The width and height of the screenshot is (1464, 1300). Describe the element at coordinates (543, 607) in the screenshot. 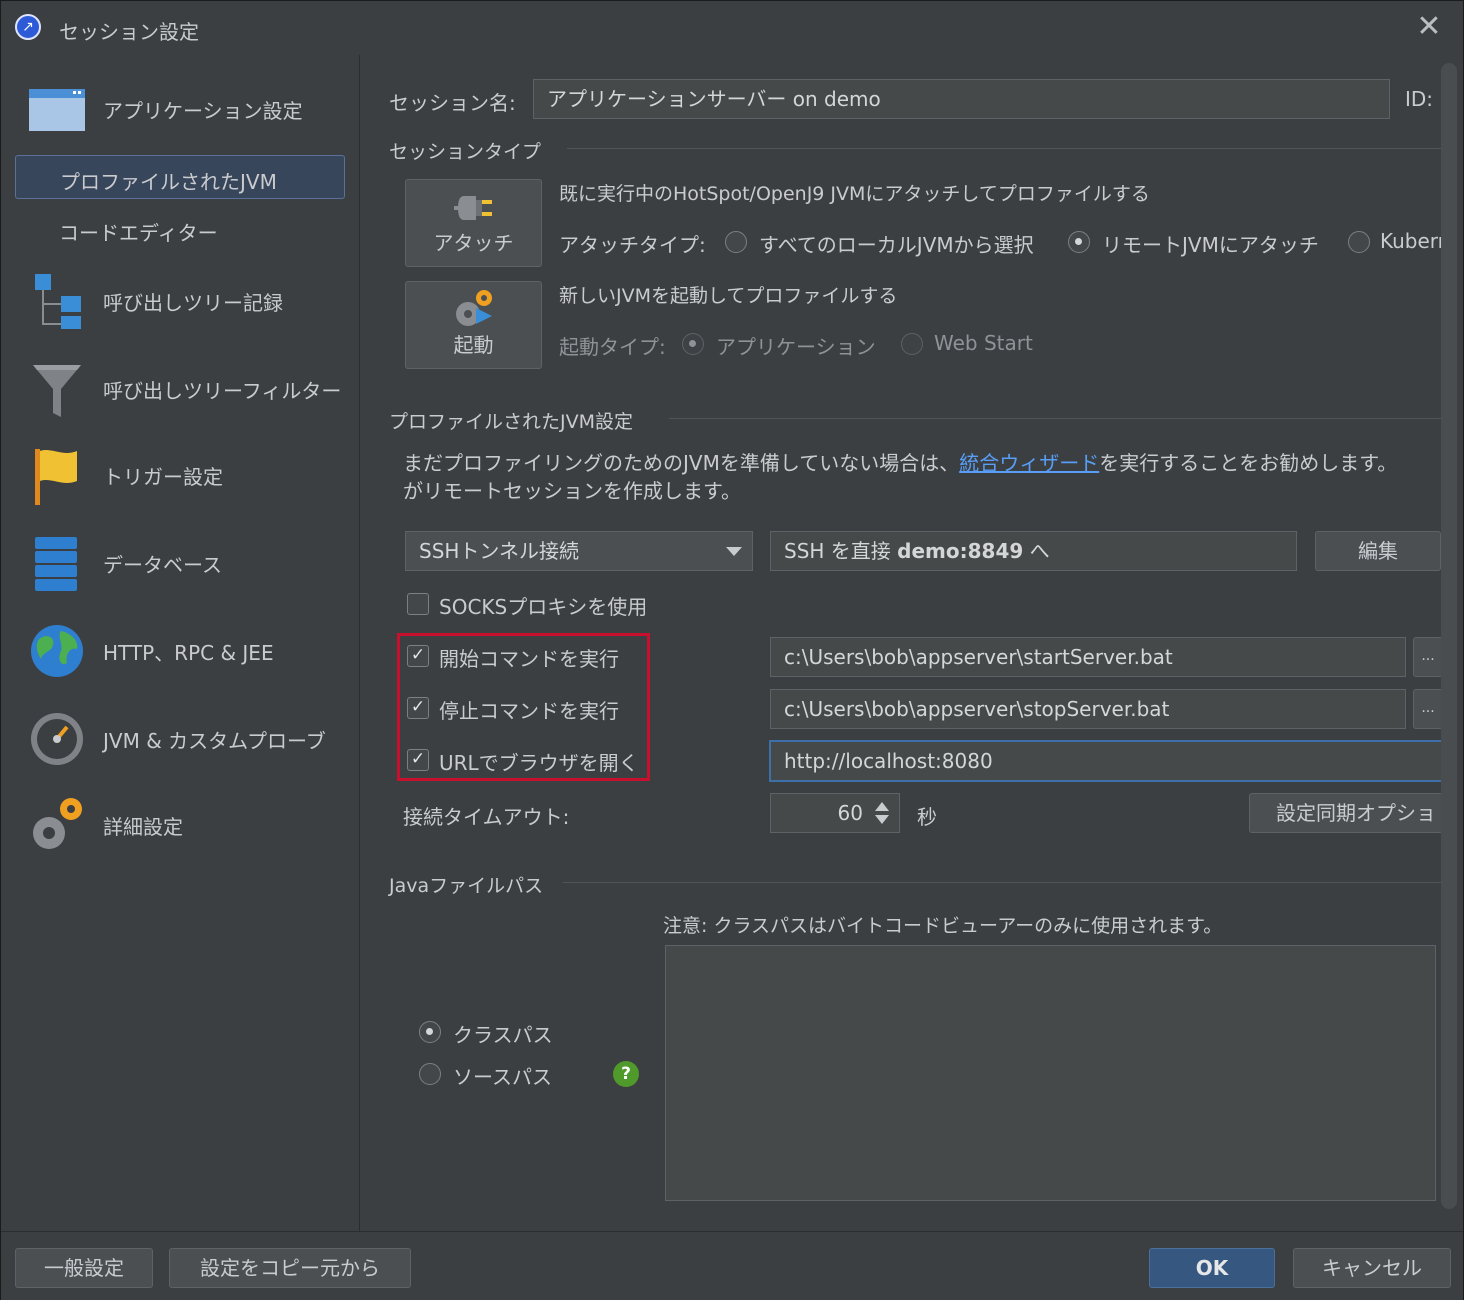

I see `socks-proxy-label: SOCKSプロキシを使用` at that location.